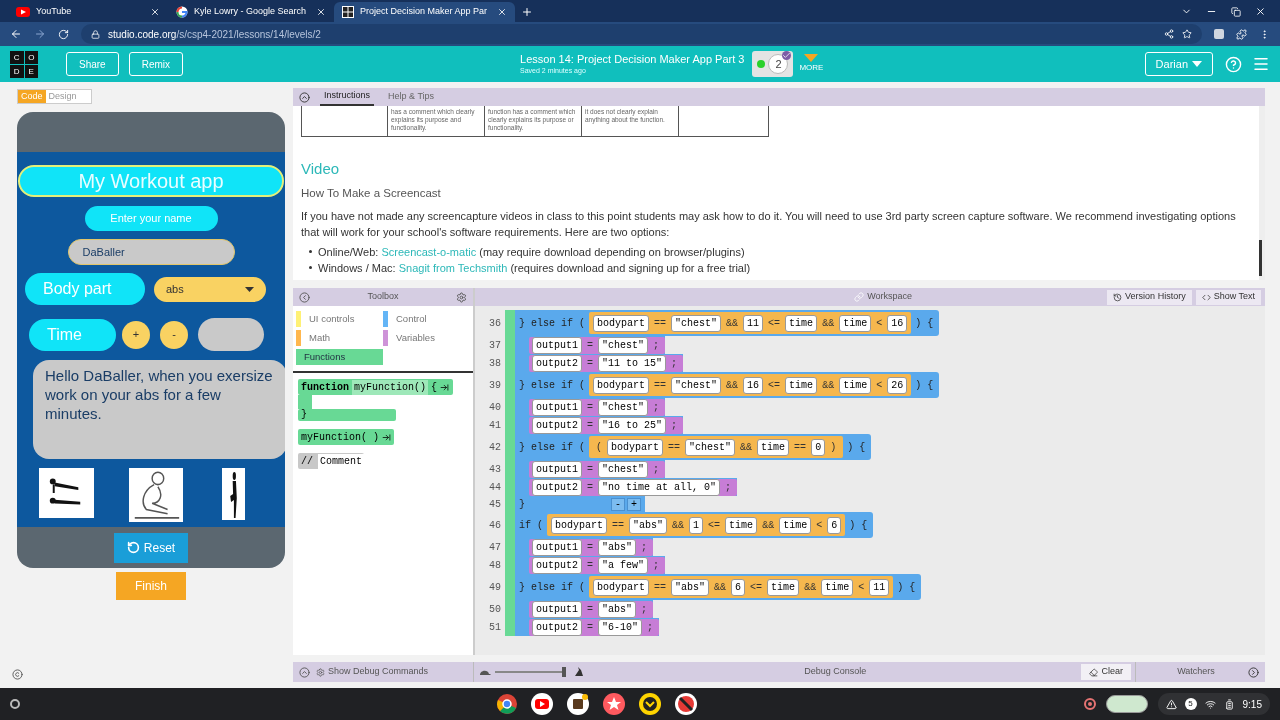 The image size is (1280, 720). Describe the element at coordinates (773, 64) in the screenshot. I see `progress-bubble: 2` at that location.